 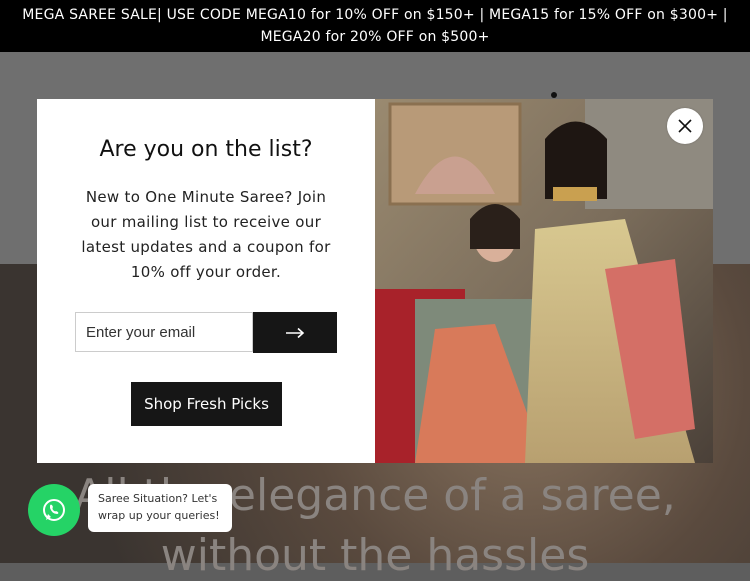 What do you see at coordinates (375, 555) in the screenshot?
I see `hero-heading-line-2: without the hassles` at bounding box center [375, 555].